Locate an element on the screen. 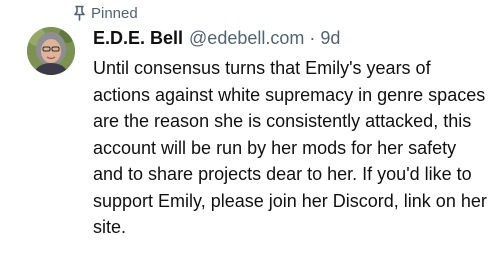  avatar is located at coordinates (51, 51).